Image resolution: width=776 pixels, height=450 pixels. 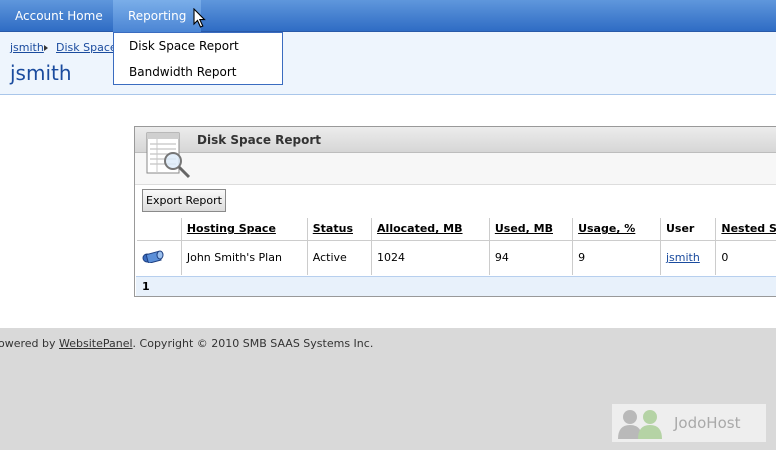 What do you see at coordinates (688, 229) in the screenshot?
I see `column-user: User` at bounding box center [688, 229].